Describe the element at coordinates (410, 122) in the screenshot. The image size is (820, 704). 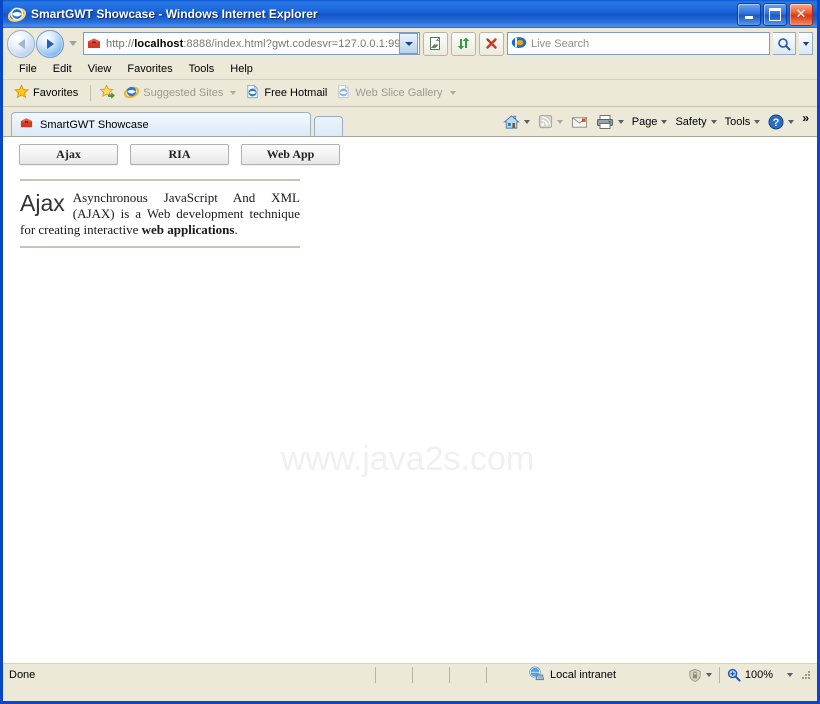
I see `tab-bar: SmartGWT Showcase Page Safety Tools ? »` at that location.